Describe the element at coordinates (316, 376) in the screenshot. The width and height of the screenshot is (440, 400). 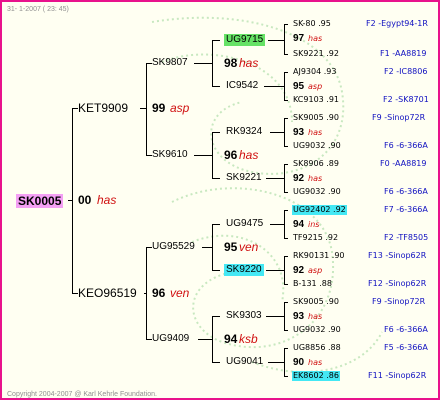
I see `gen4-bottom-id: EK8602 .86` at that location.